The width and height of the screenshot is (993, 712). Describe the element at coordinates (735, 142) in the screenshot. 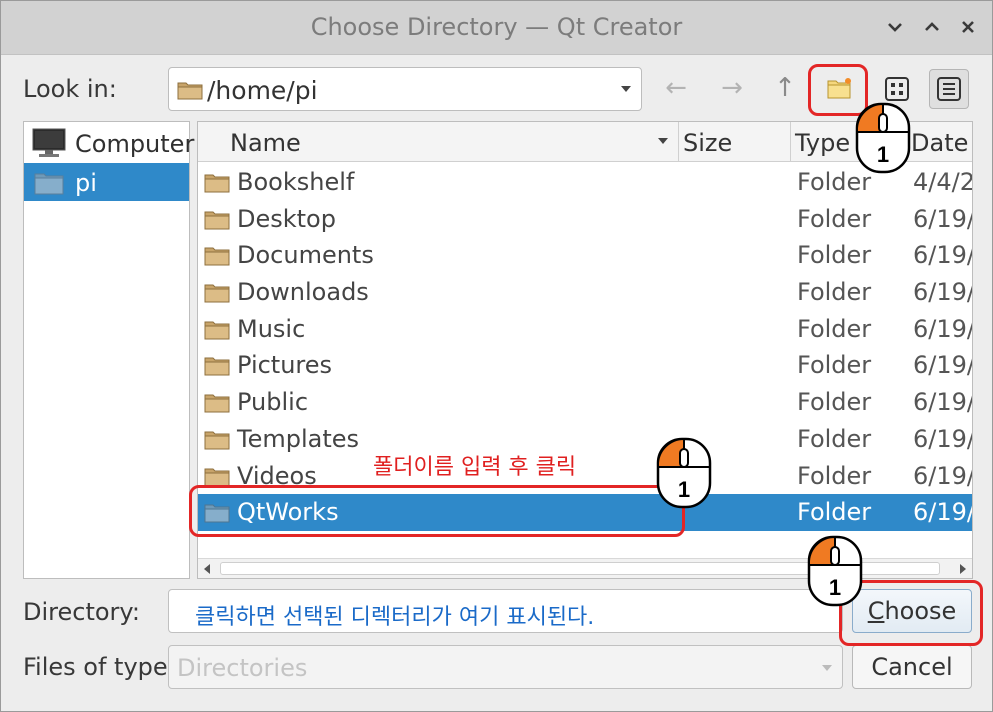

I see `column-header-size: Size` at that location.